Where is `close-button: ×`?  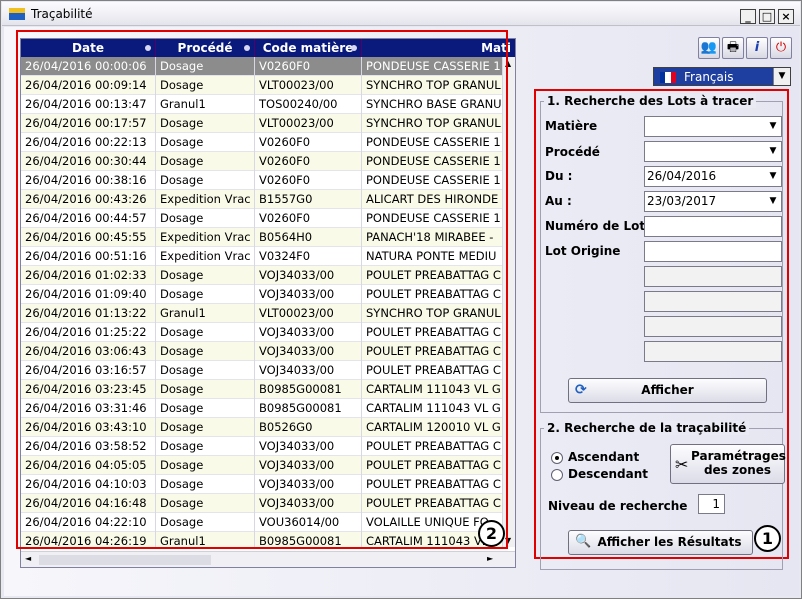
close-button: × is located at coordinates (786, 16).